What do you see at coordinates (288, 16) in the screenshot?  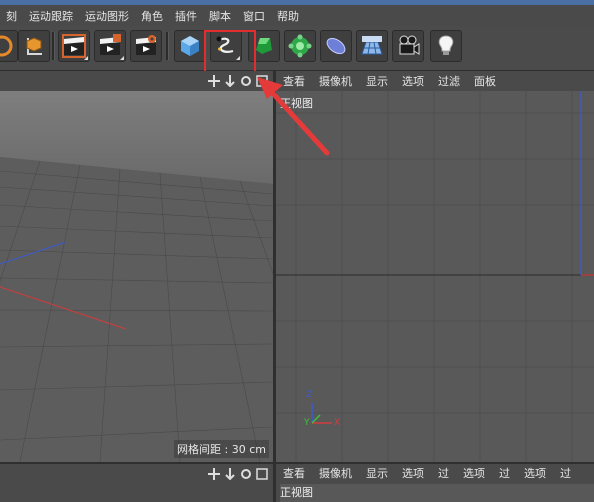 I see `menu-item-help: 帮助` at bounding box center [288, 16].